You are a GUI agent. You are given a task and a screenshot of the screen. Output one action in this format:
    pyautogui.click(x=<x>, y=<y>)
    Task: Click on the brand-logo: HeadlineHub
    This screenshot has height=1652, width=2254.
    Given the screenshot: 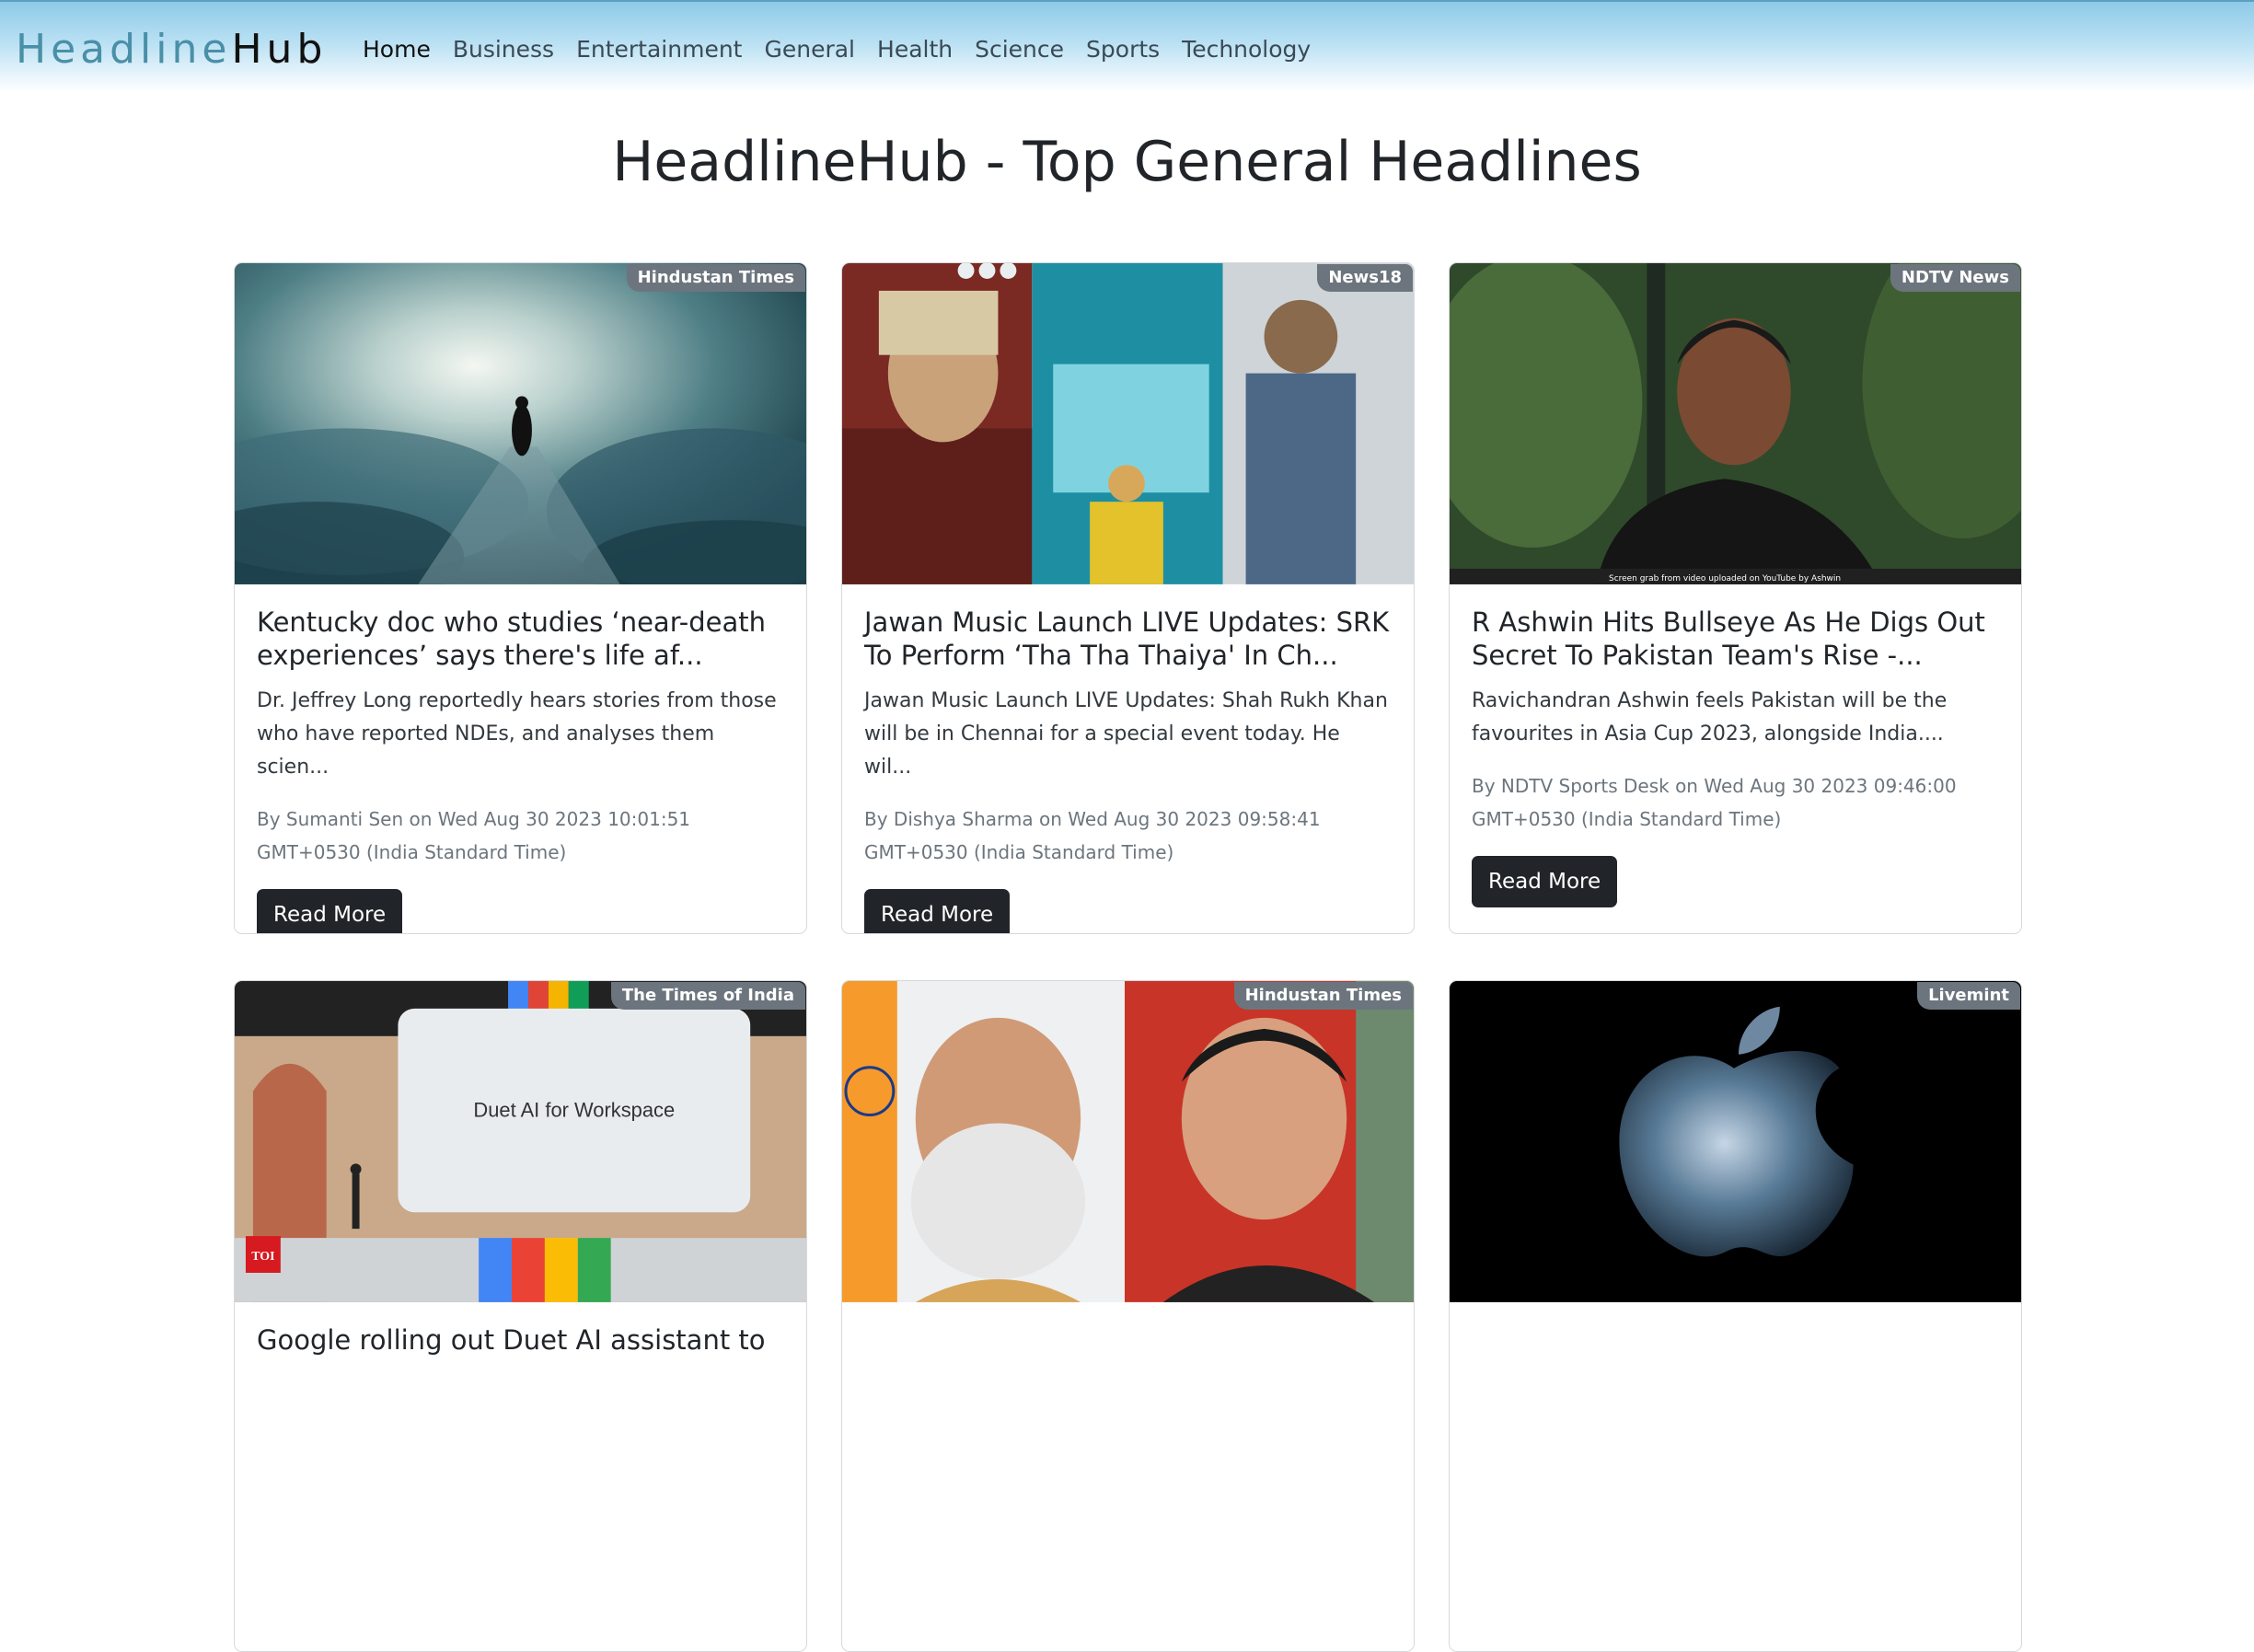 What is the action you would take?
    pyautogui.click(x=171, y=49)
    